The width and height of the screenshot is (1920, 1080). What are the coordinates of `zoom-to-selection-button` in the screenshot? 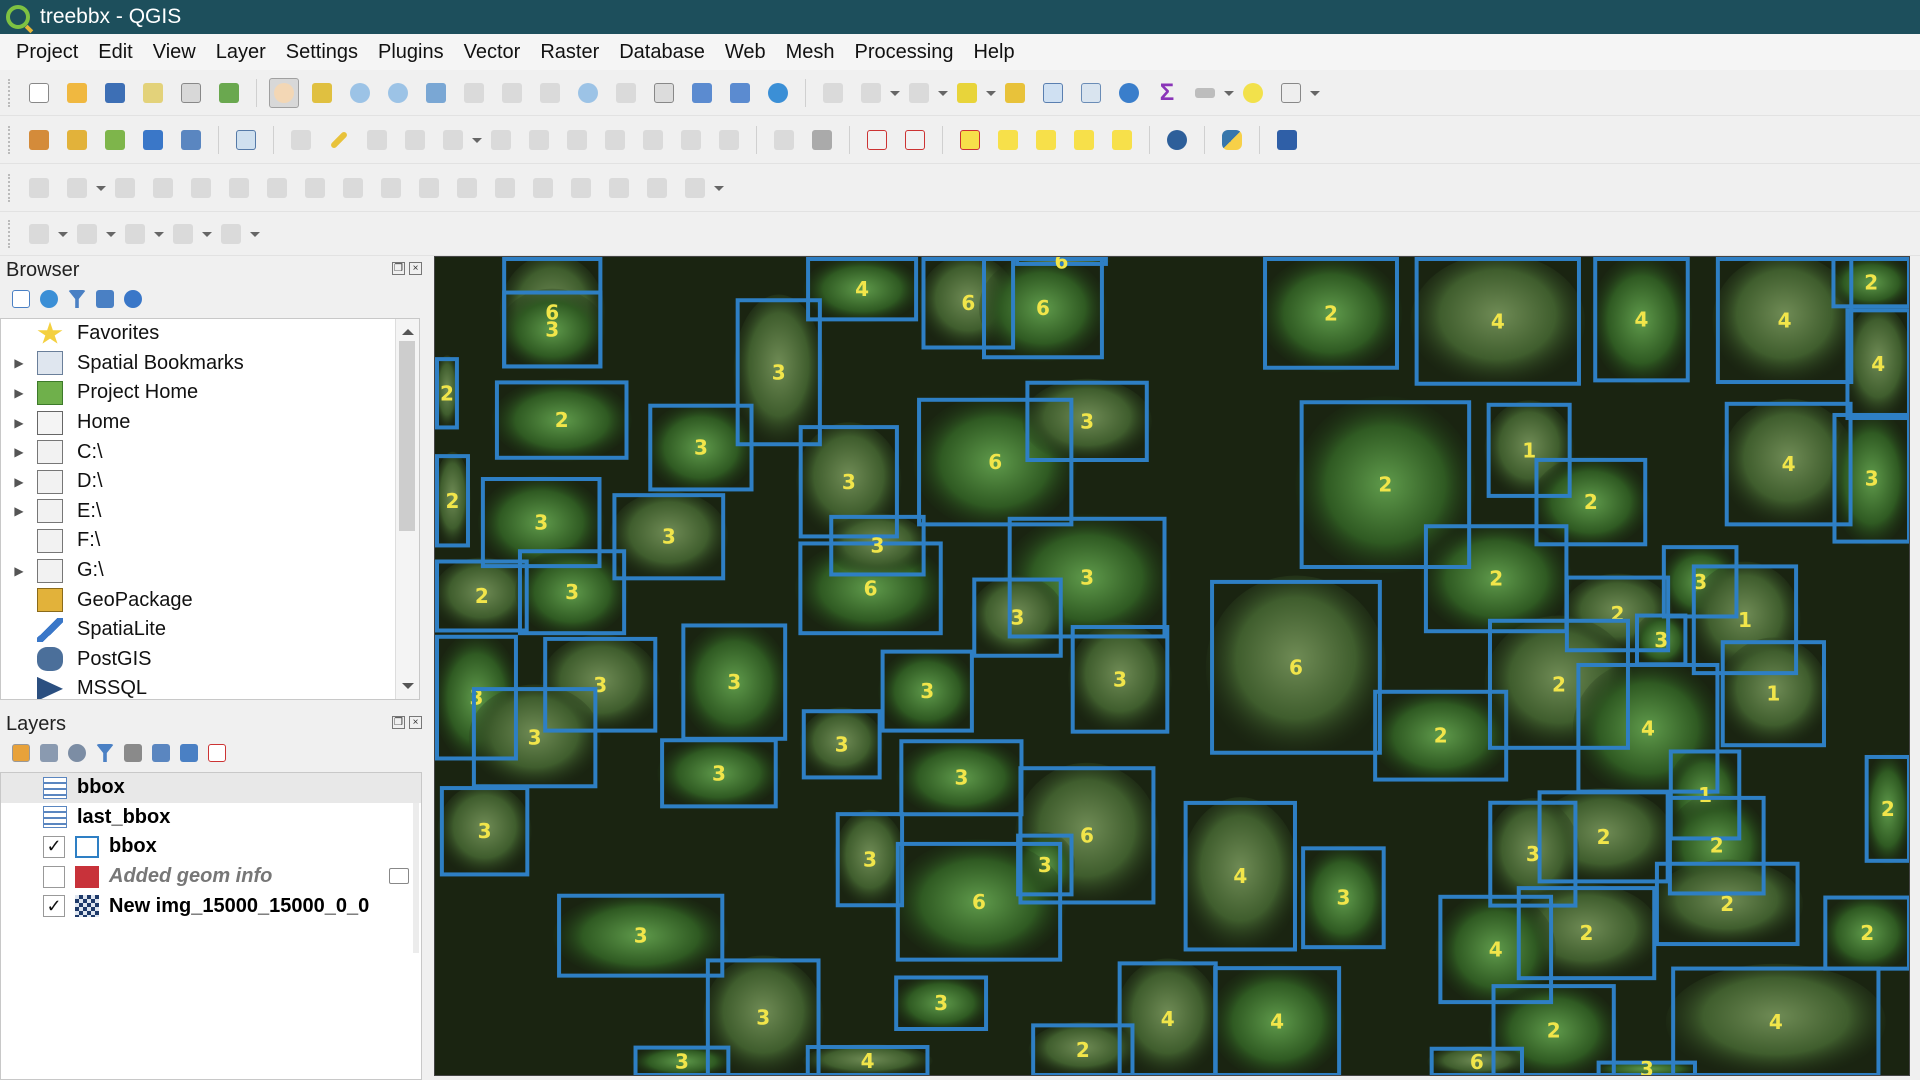 It's located at (474, 93).